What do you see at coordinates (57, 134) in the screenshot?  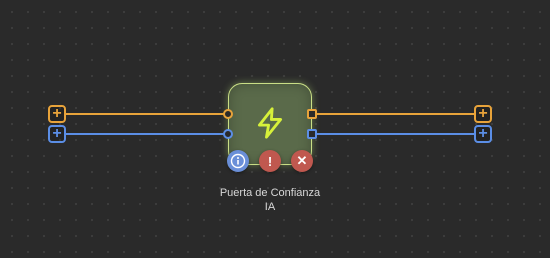 I see `add-input-port-blue: +` at bounding box center [57, 134].